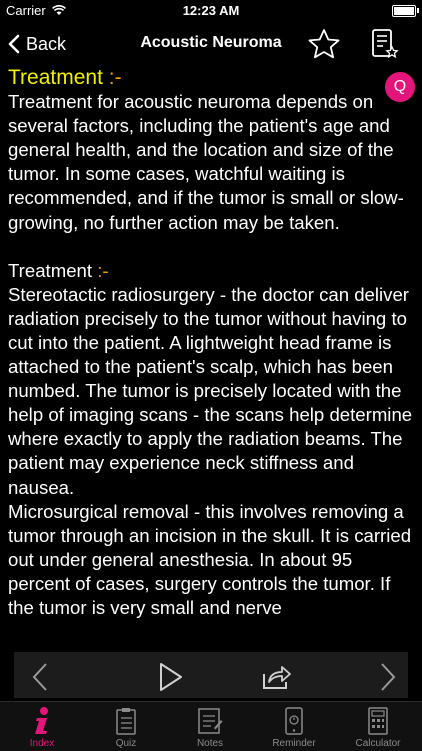 This screenshot has width=422, height=751. I want to click on bookmarks-button, so click(384, 46).